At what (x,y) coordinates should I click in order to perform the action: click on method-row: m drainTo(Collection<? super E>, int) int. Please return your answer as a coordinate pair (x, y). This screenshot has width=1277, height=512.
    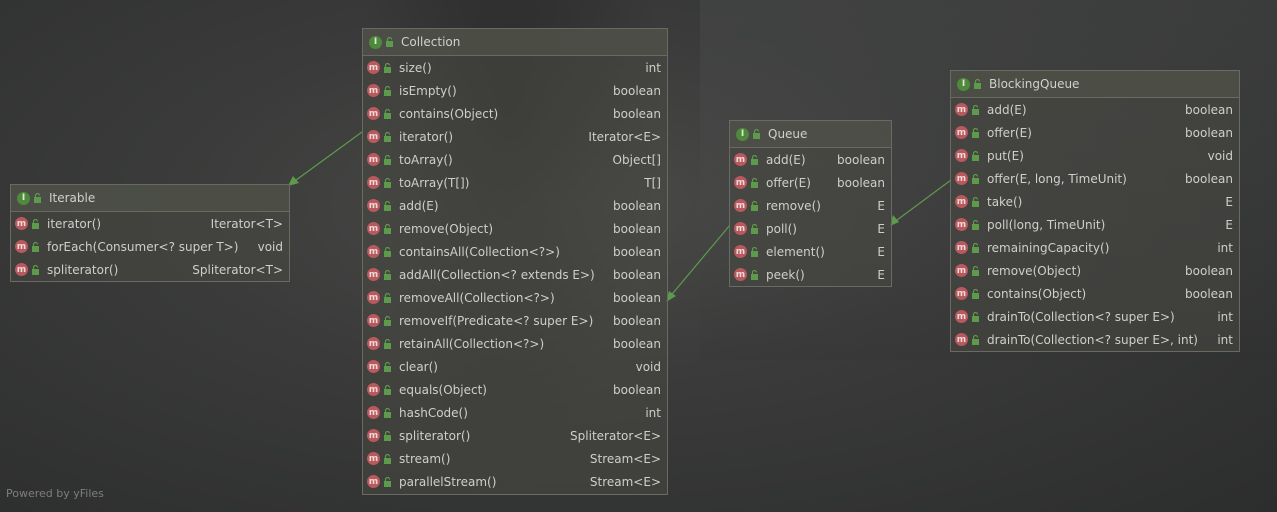
    Looking at the image, I should click on (1095, 339).